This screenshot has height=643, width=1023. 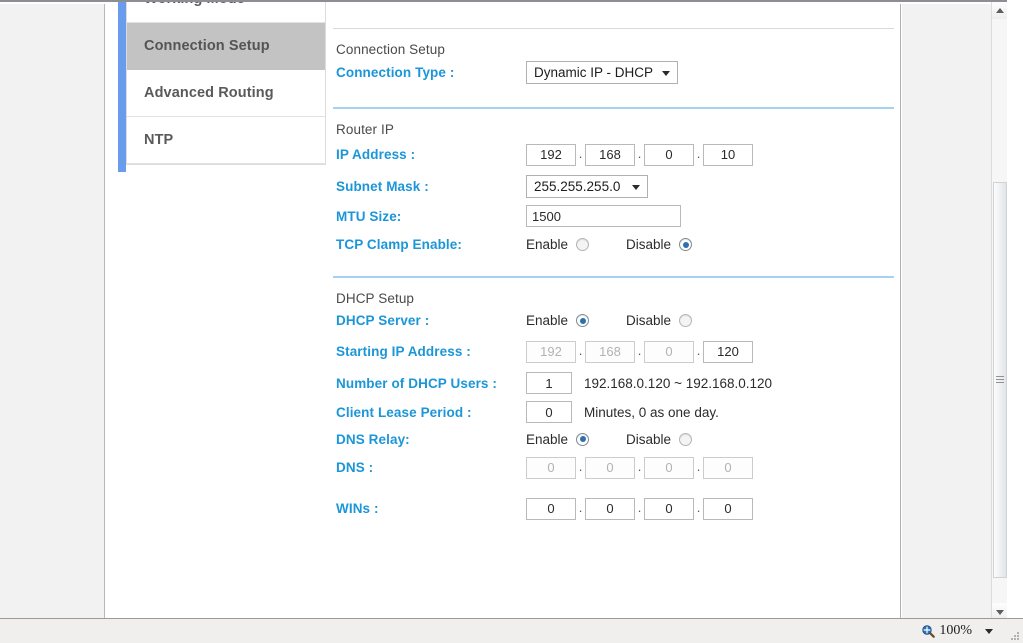 I want to click on tcp-clamp-label: TCP Clamp Enable:, so click(x=399, y=244).